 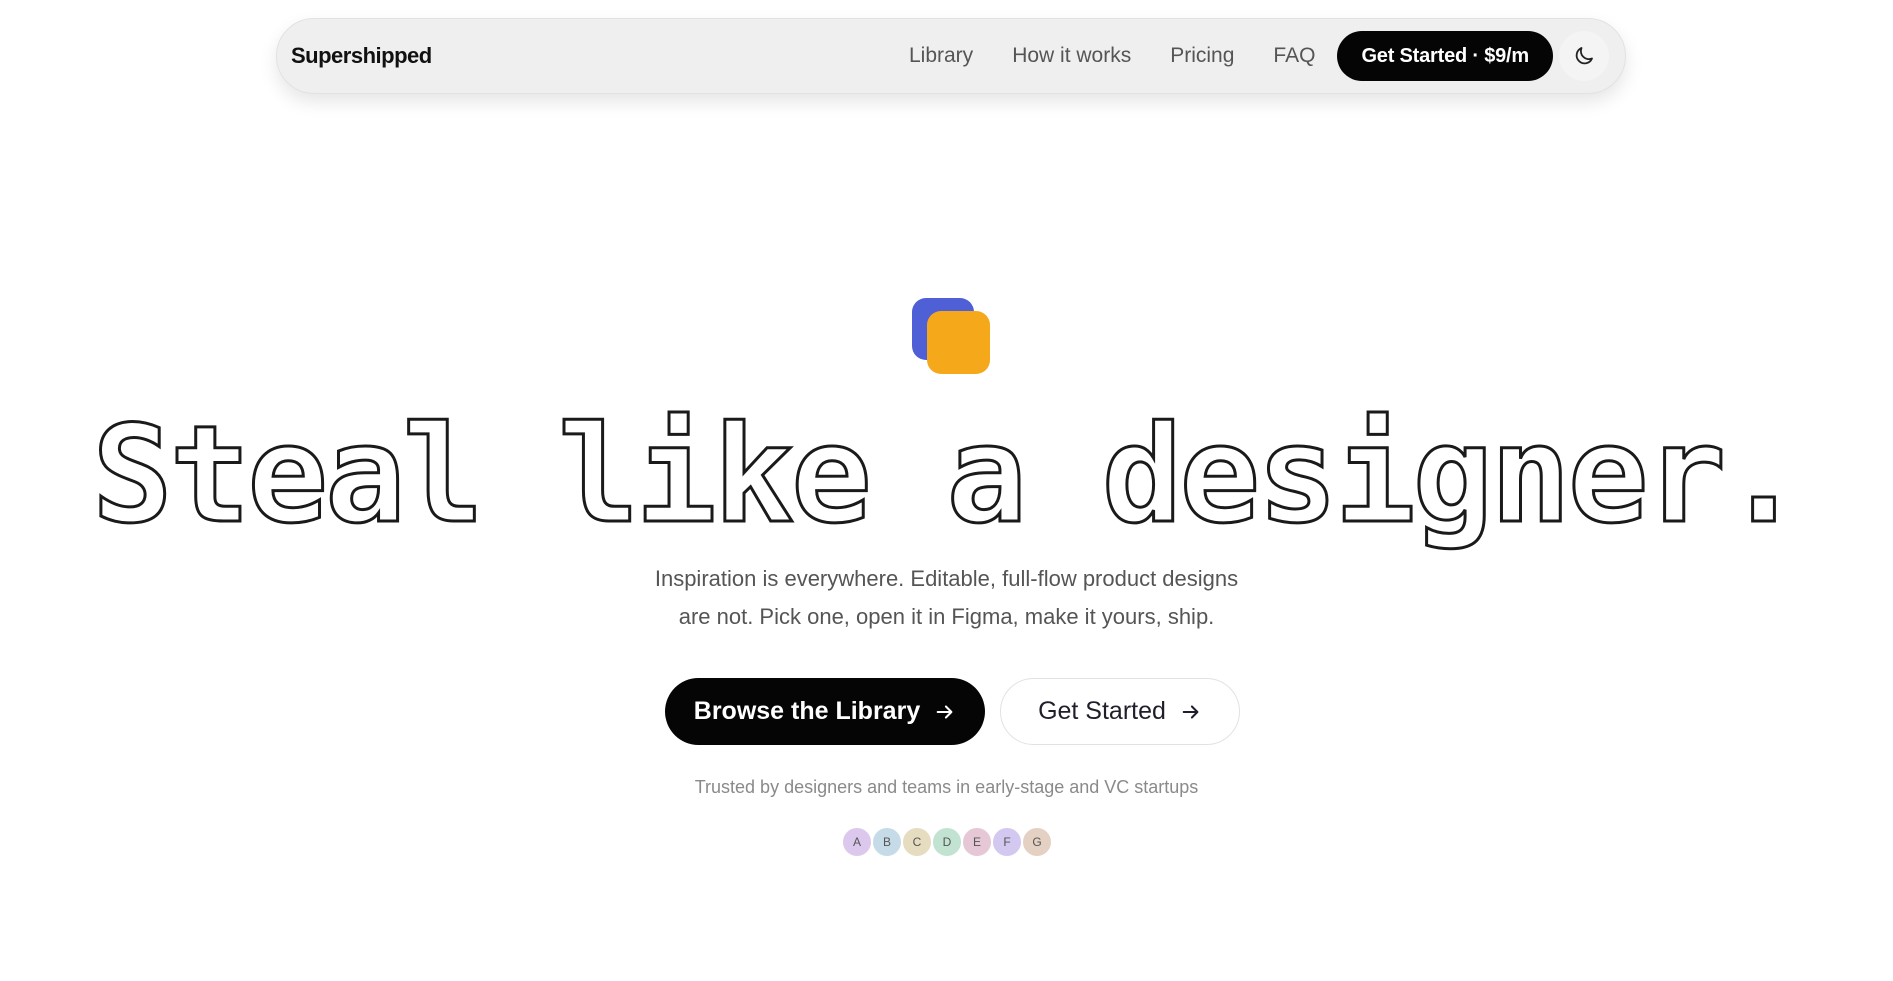 I want to click on hero-logo-mark, so click(x=952, y=336).